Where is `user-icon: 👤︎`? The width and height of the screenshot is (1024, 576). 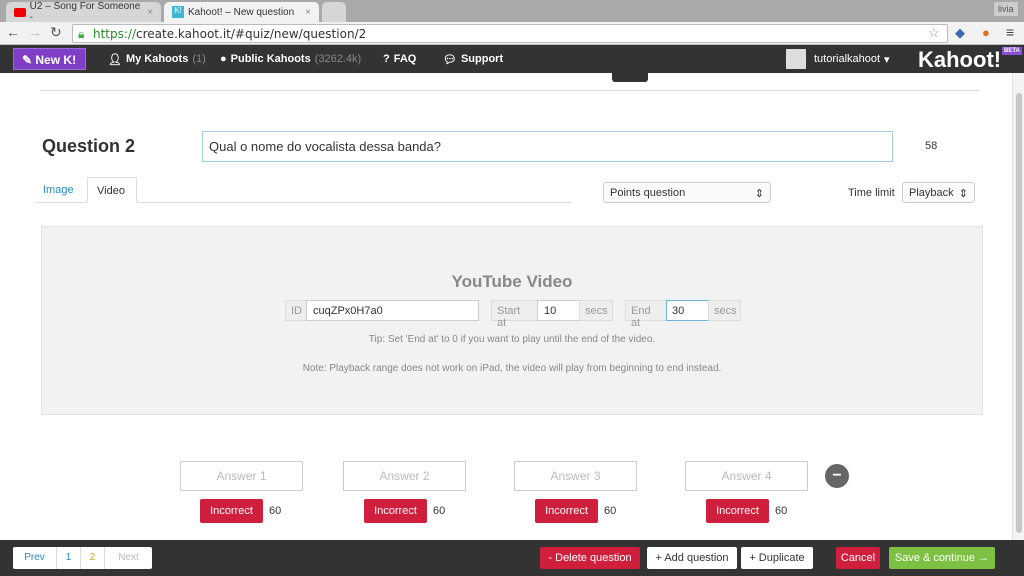 user-icon: 👤︎ is located at coordinates (115, 60).